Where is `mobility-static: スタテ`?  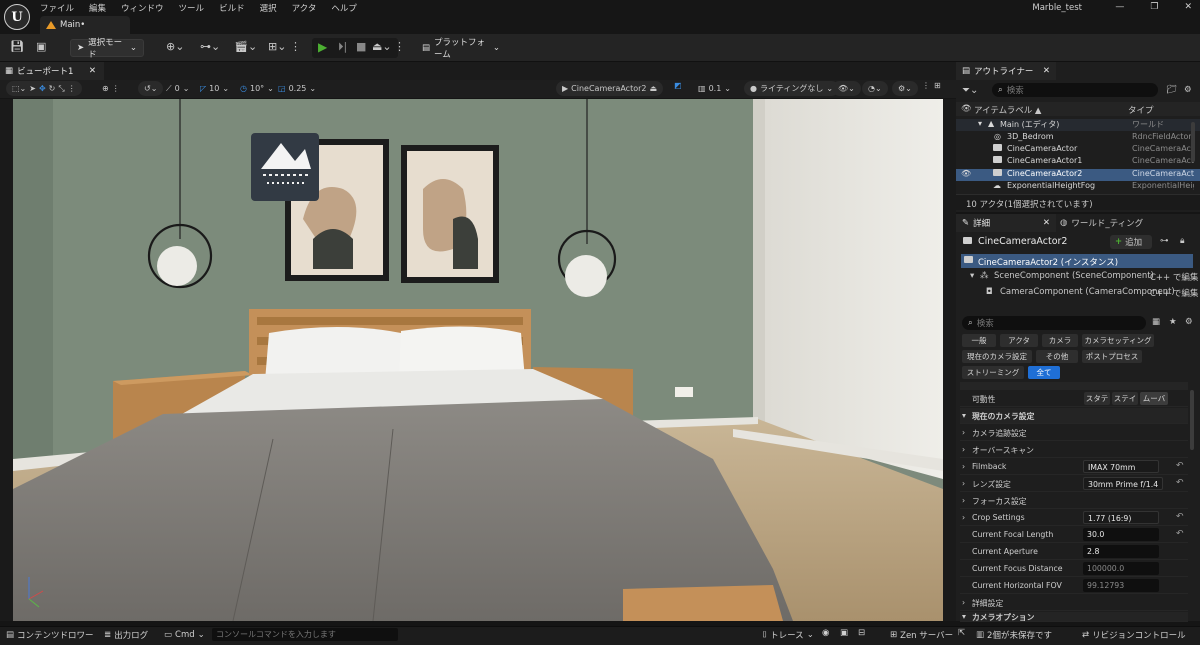 mobility-static: スタテ is located at coordinates (1097, 398).